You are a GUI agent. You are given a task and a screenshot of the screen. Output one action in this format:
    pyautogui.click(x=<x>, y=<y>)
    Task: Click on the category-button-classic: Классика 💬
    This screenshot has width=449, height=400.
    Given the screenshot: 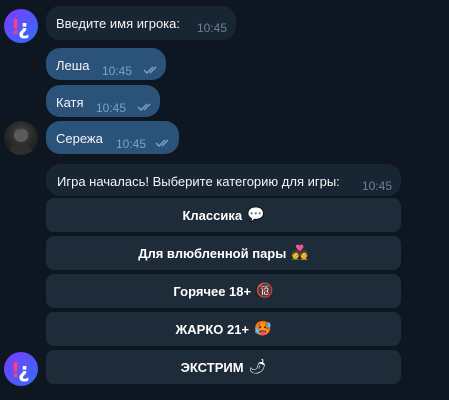 What is the action you would take?
    pyautogui.click(x=223, y=215)
    